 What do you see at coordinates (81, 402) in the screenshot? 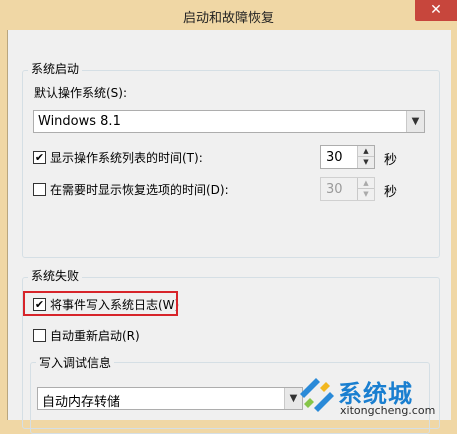
I see `debug-info-value: 自动内存转储` at bounding box center [81, 402].